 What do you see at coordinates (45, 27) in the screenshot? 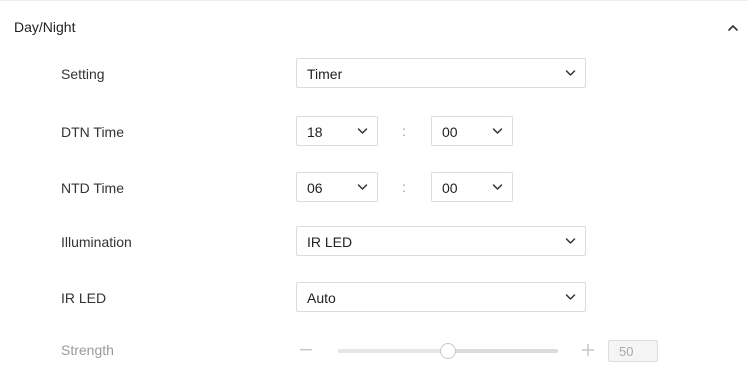
I see `section-title: Day/Night` at bounding box center [45, 27].